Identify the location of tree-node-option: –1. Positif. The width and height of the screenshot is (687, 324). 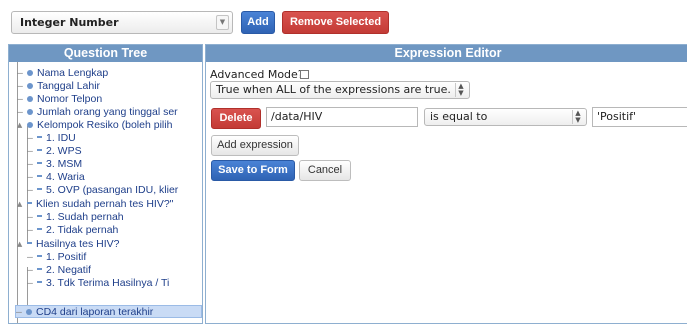
(56, 257).